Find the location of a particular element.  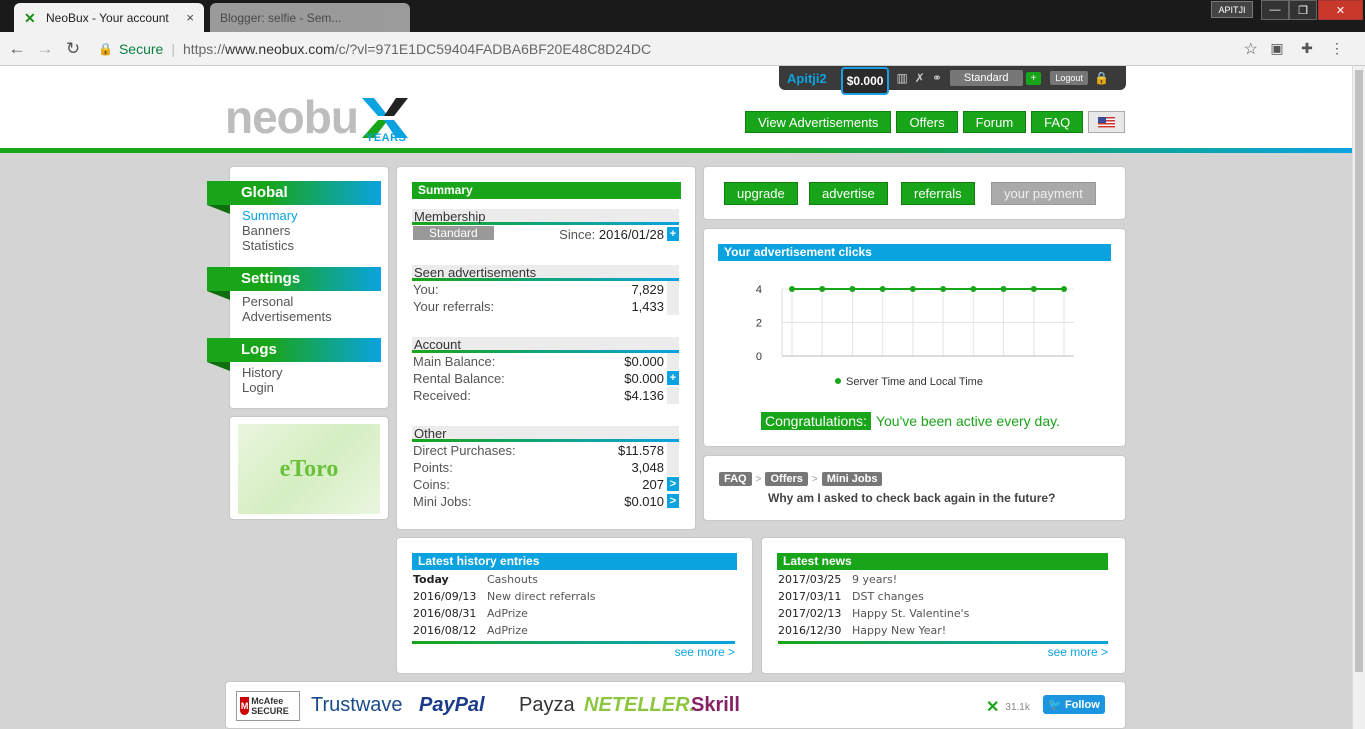

tab-title: NeoBux - Your account is located at coordinates (107, 17).